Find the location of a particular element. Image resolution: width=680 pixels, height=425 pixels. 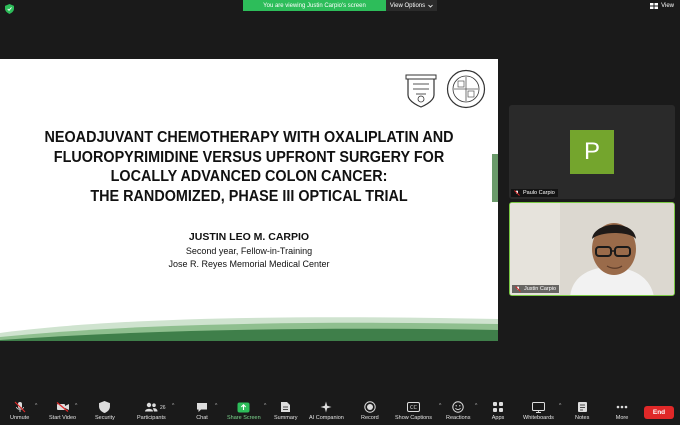

avatar: P is located at coordinates (592, 152).